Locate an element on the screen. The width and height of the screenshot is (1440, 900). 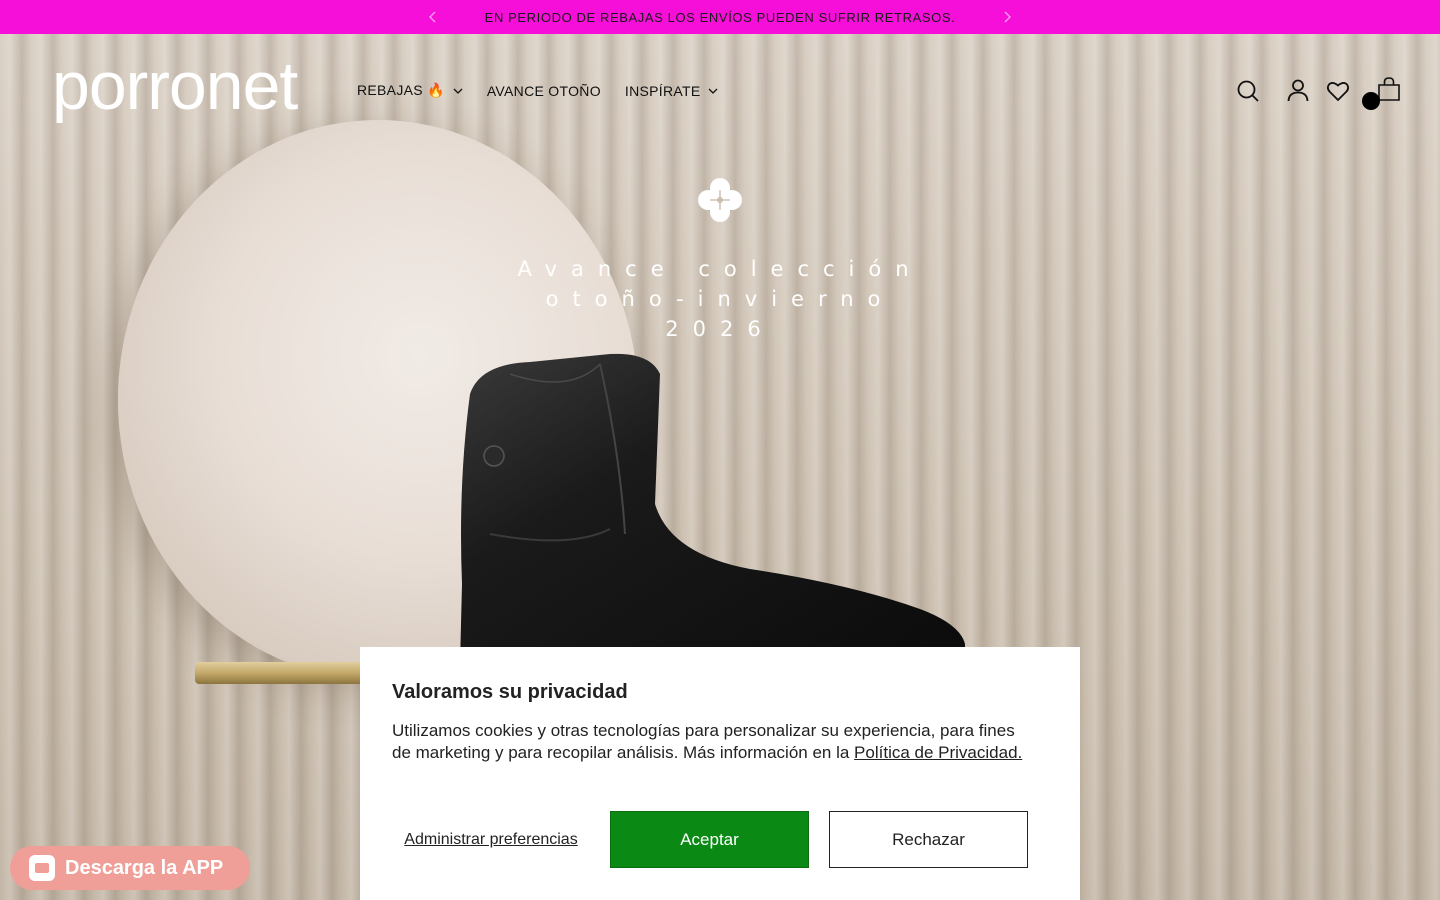
hero-title-line: otoño-invierno is located at coordinates (720, 299).